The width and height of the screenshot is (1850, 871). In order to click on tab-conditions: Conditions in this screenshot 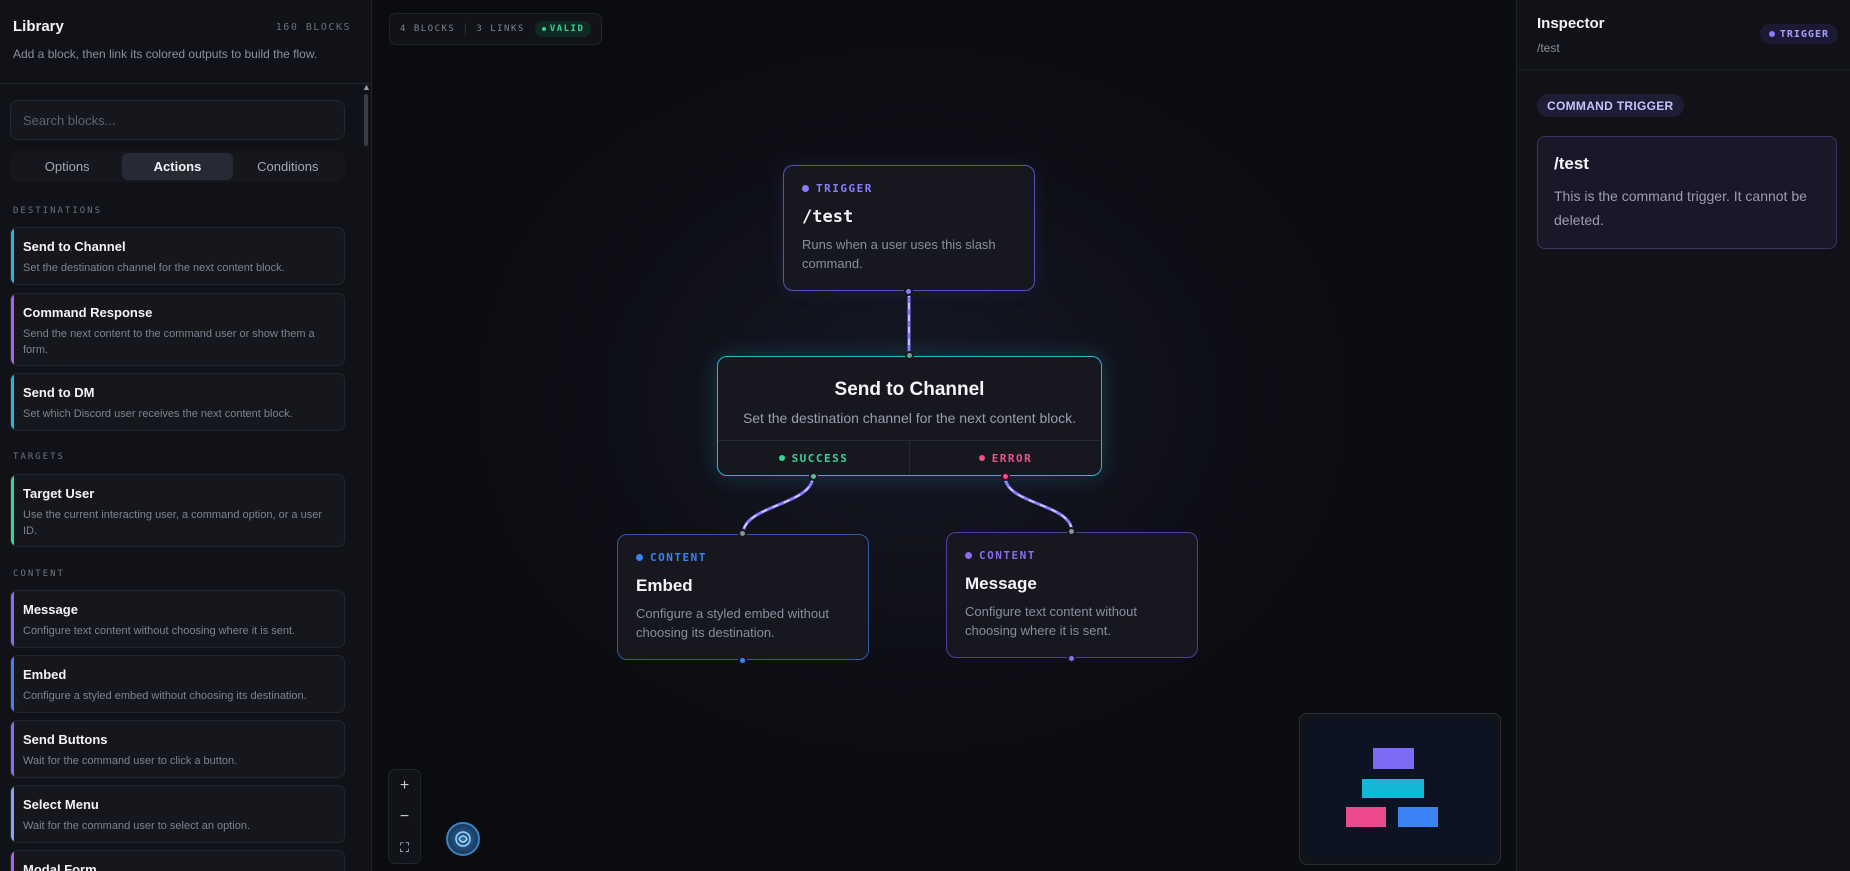, I will do `click(288, 166)`.